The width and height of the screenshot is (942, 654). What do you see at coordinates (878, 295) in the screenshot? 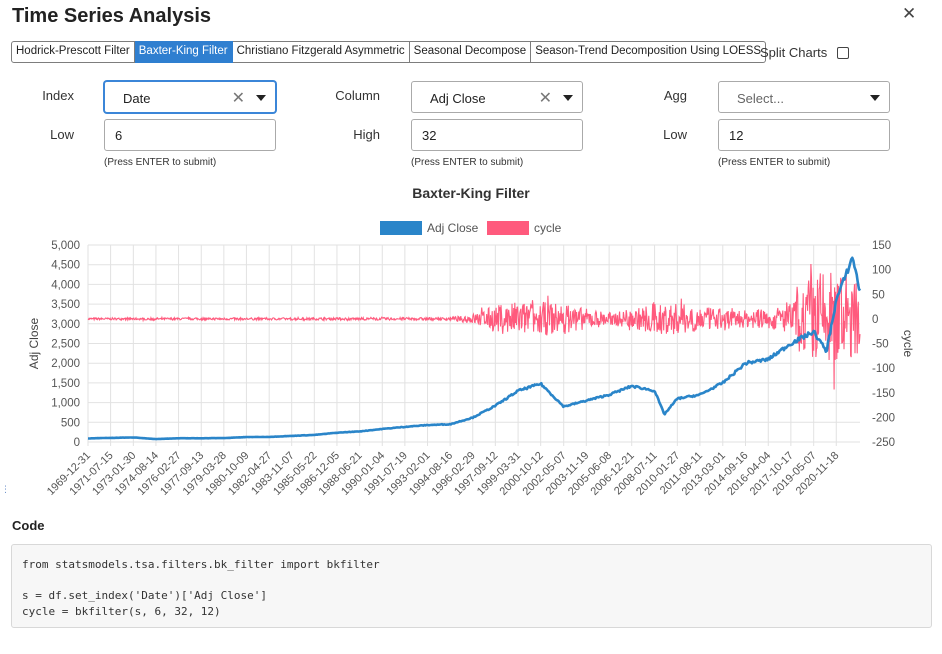
I see `y2-tick-label: 50` at bounding box center [878, 295].